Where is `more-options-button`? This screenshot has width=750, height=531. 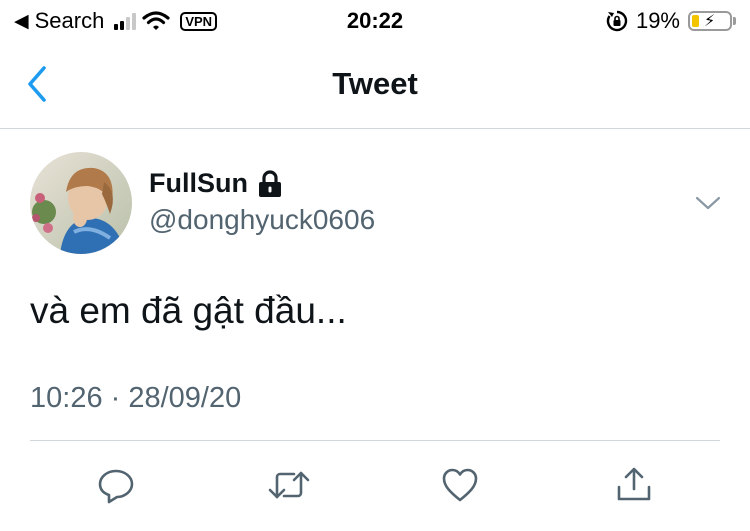 more-options-button is located at coordinates (708, 203).